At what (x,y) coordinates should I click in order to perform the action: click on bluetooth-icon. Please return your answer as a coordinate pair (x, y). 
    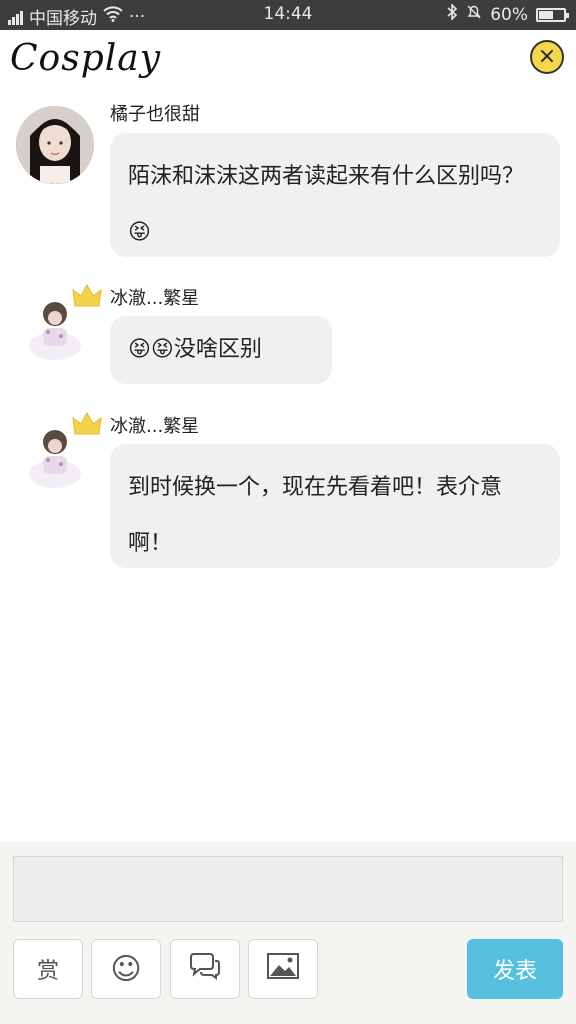
    Looking at the image, I should click on (452, 14).